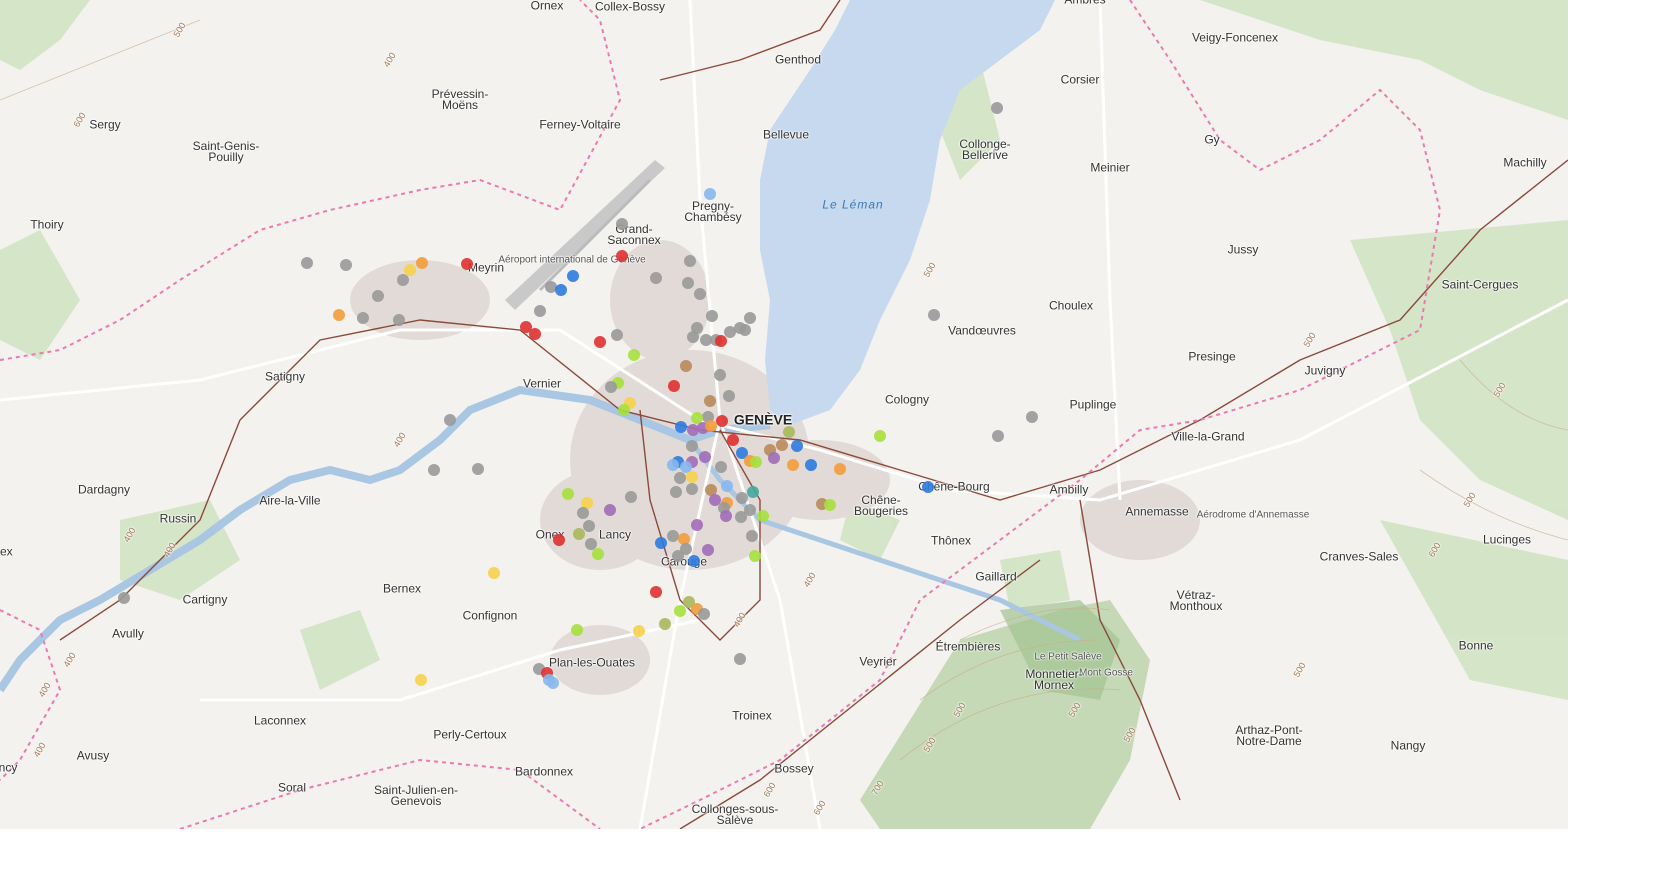  What do you see at coordinates (1243, 249) in the screenshot?
I see `place-label: Jussy` at bounding box center [1243, 249].